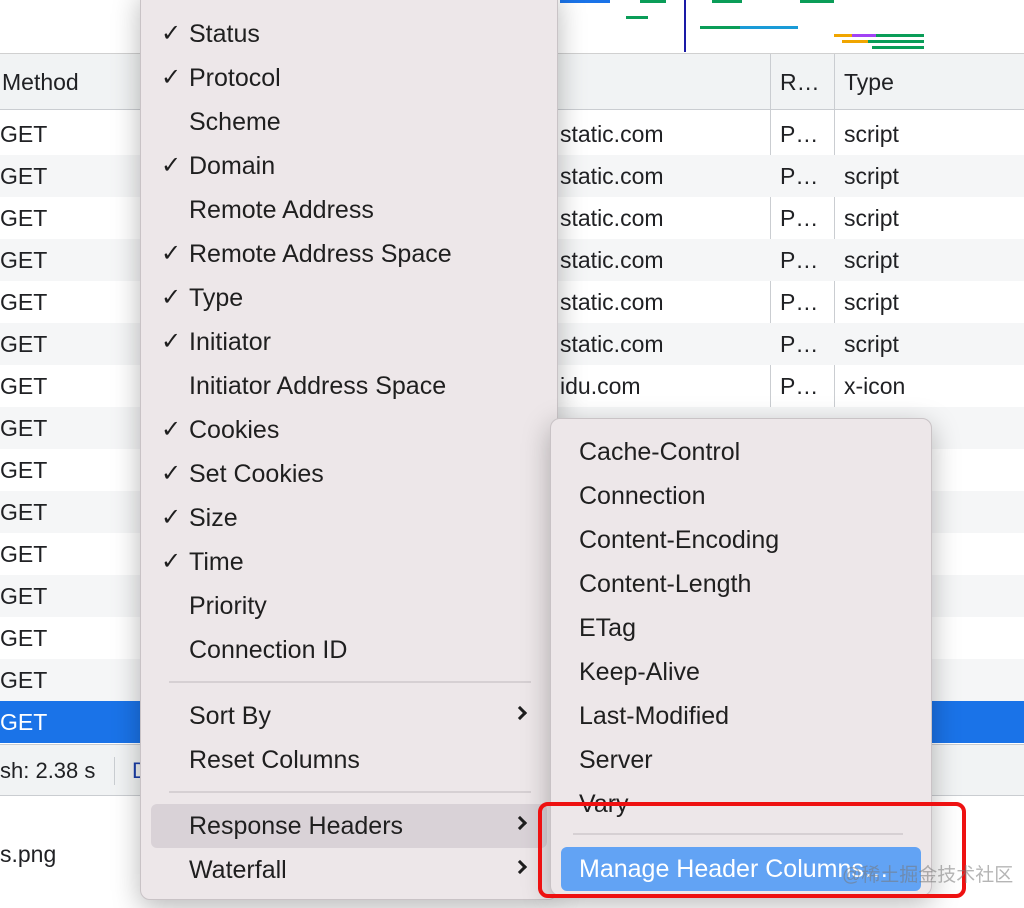 The width and height of the screenshot is (1024, 908). I want to click on menu-item-label: Type, so click(216, 298).